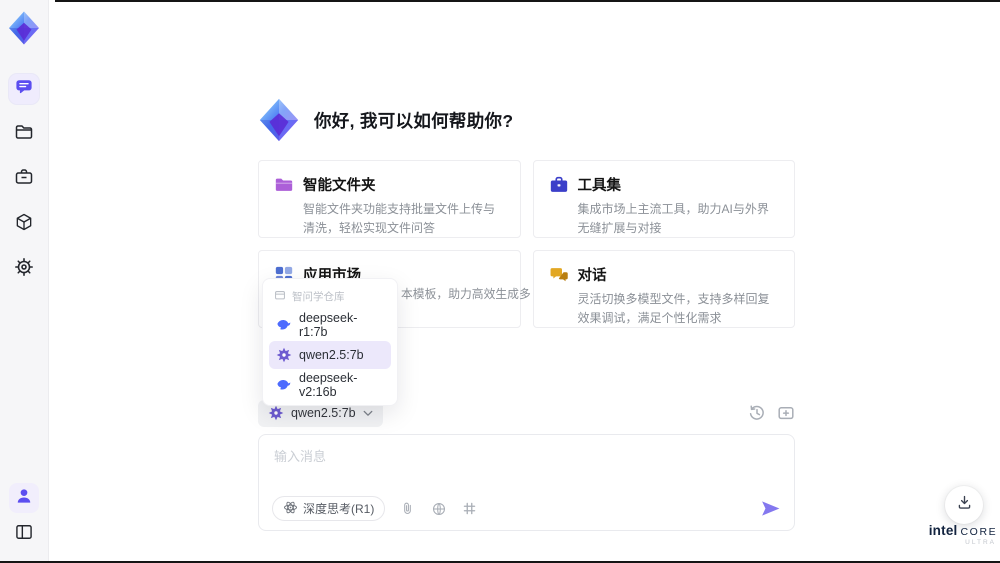  Describe the element at coordinates (24, 516) in the screenshot. I see `sidebar-bottom` at that location.